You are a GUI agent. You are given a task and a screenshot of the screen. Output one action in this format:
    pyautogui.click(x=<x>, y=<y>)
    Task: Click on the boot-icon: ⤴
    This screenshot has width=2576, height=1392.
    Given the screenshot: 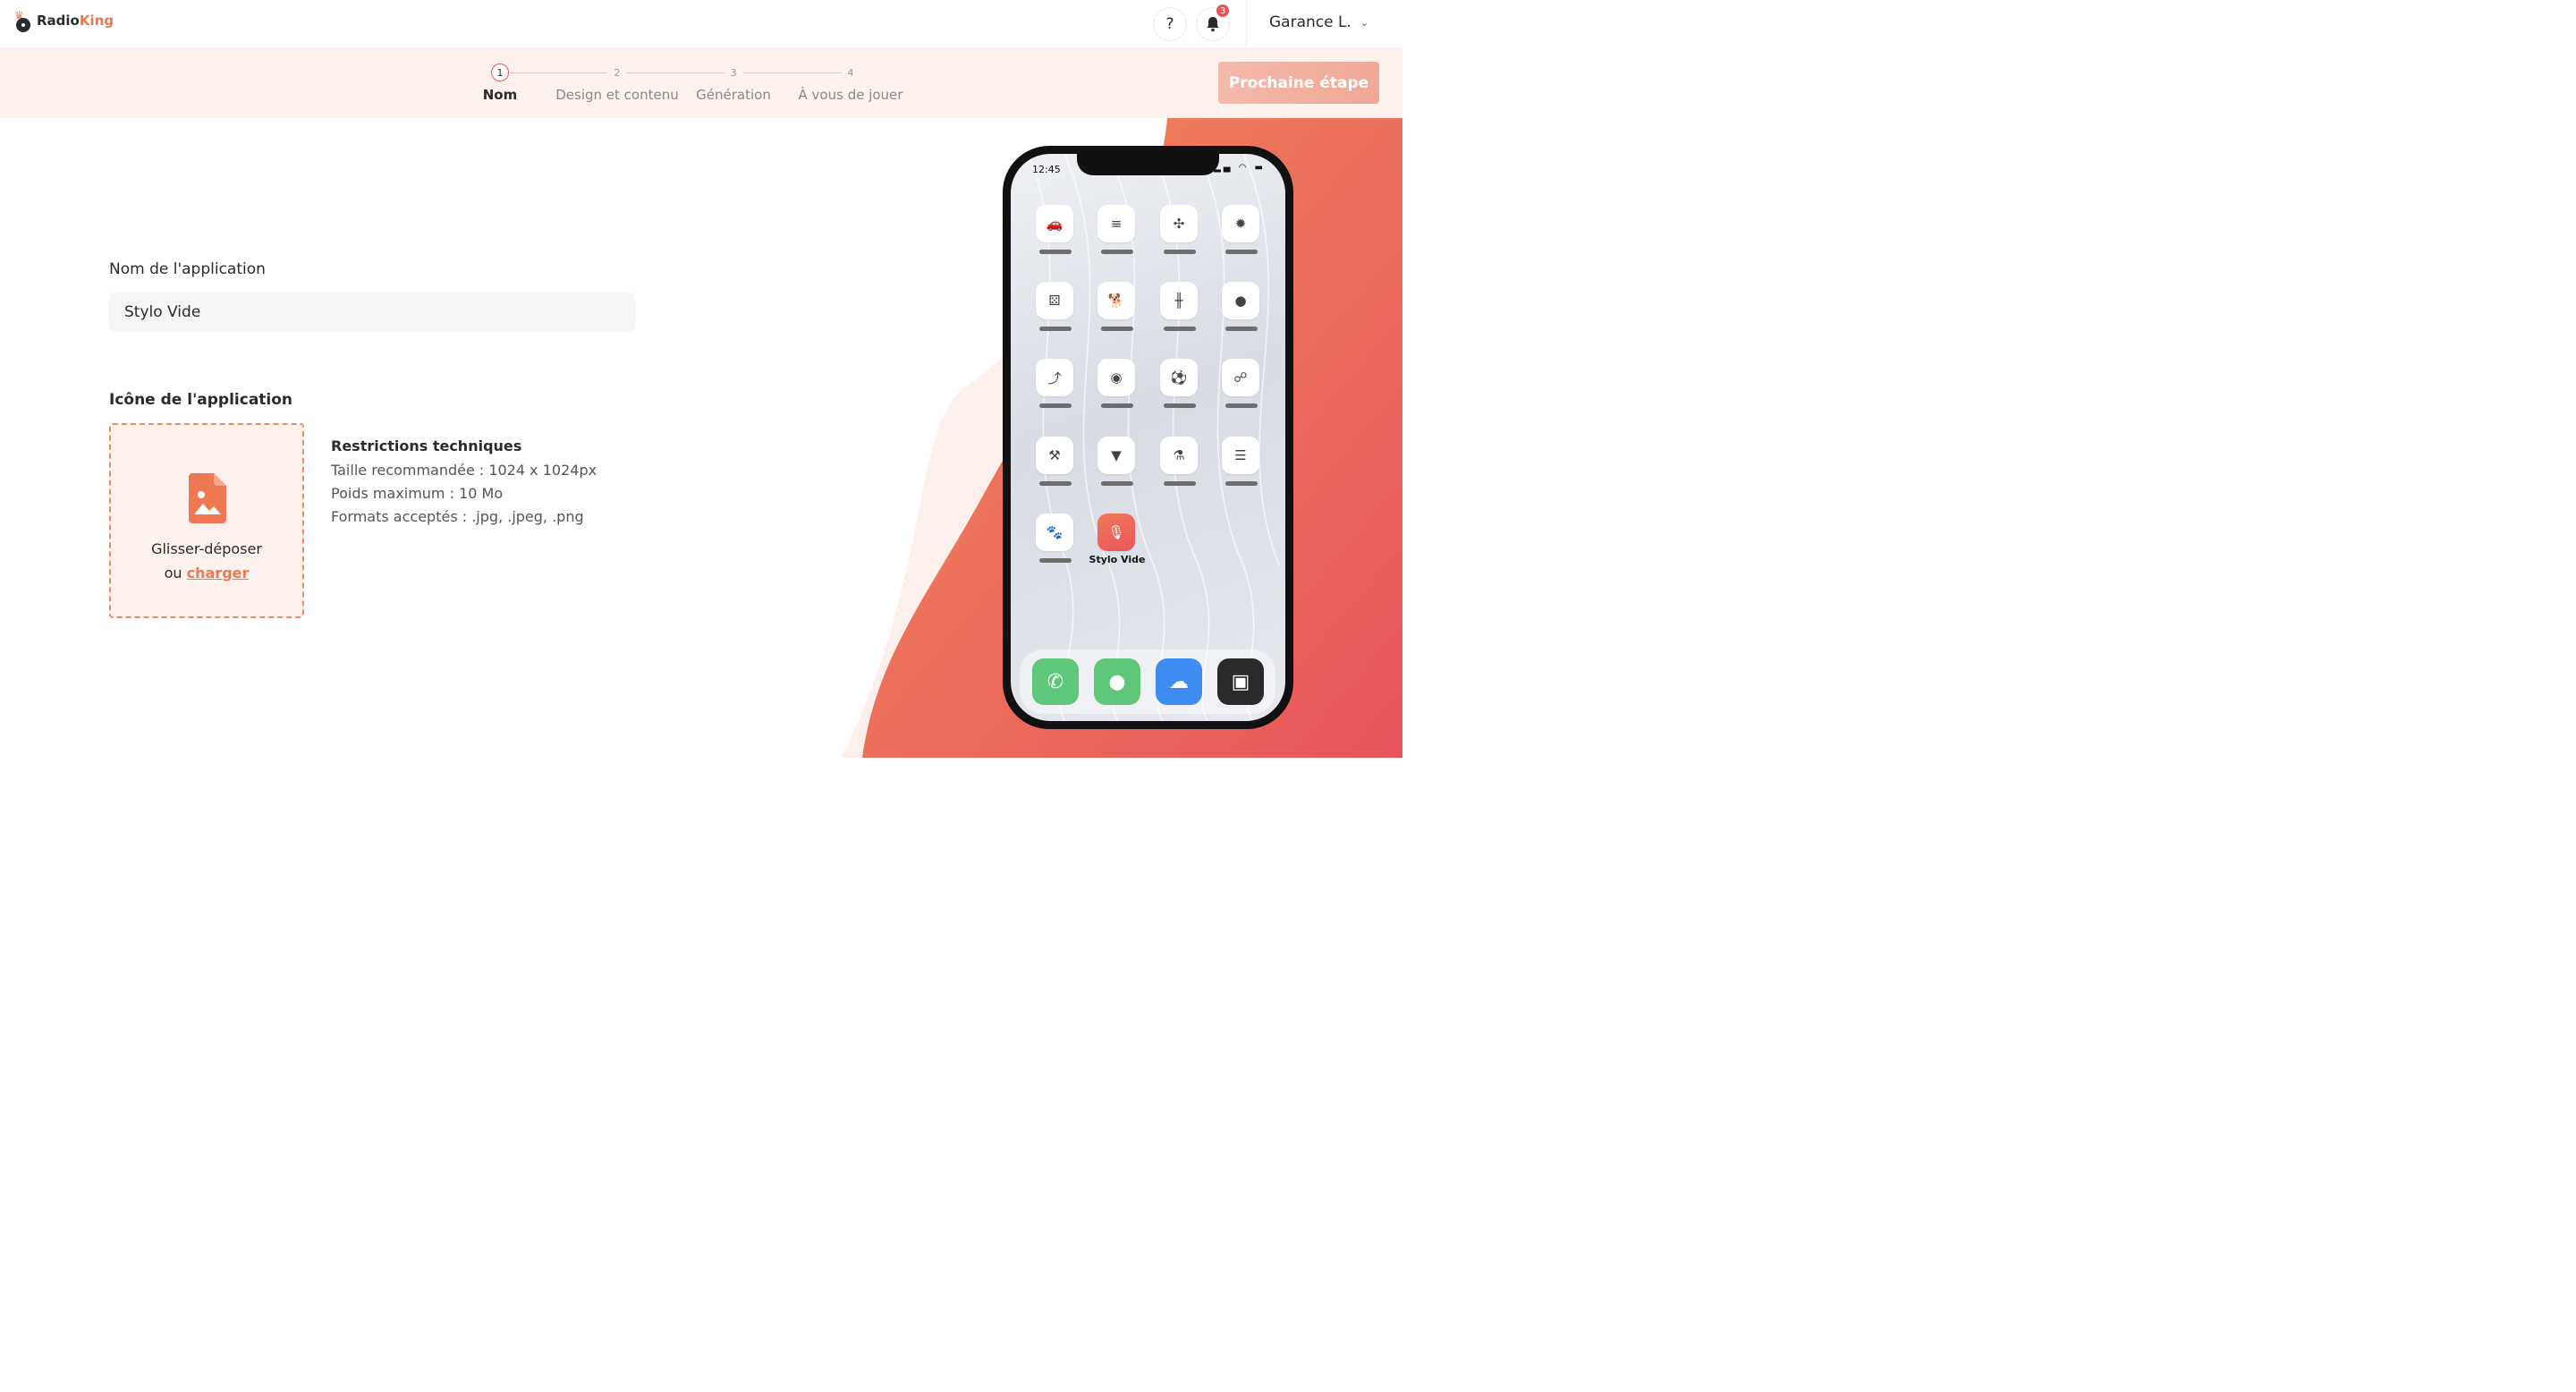 What is the action you would take?
    pyautogui.click(x=1054, y=377)
    